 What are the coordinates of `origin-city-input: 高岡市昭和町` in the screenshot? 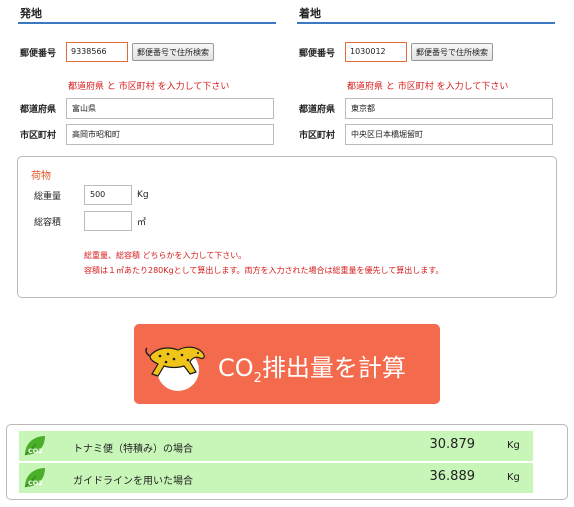 It's located at (170, 134).